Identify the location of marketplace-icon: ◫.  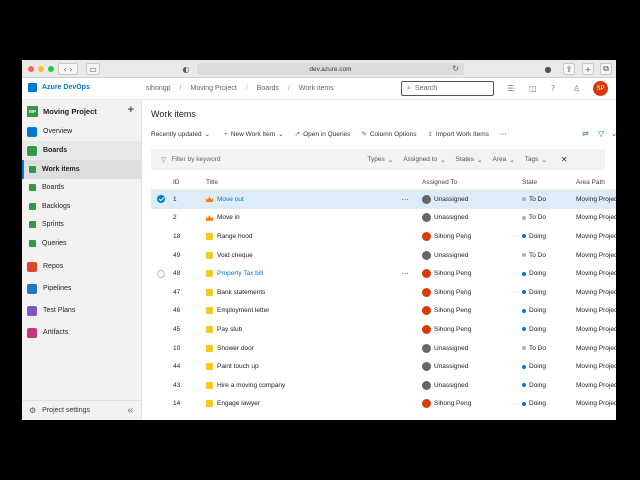
(533, 88).